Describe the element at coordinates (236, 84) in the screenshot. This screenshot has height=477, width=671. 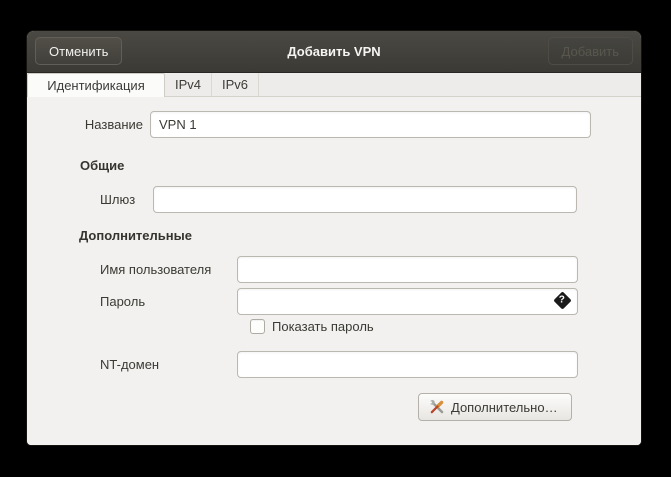
I see `tab-ipv6: IPv6` at that location.